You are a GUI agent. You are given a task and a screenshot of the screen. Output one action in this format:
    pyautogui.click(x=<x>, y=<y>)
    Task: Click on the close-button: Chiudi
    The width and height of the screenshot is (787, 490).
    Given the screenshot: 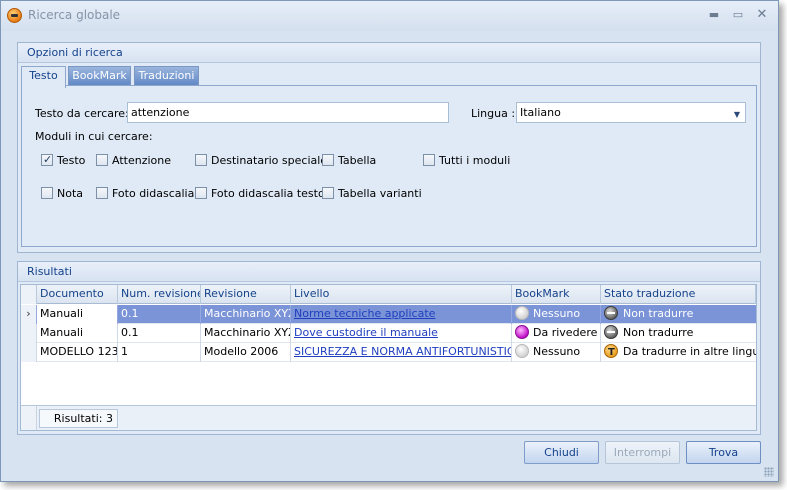 What is the action you would take?
    pyautogui.click(x=561, y=452)
    